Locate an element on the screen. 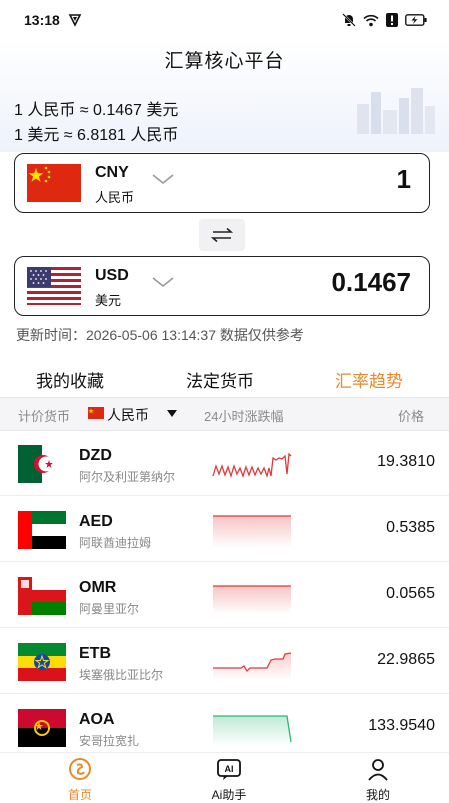 Image resolution: width=449 pixels, height=803 pixels. rate-line-usd-cny: 1 美元 ≈ 6.8181 人民币 is located at coordinates (96, 135).